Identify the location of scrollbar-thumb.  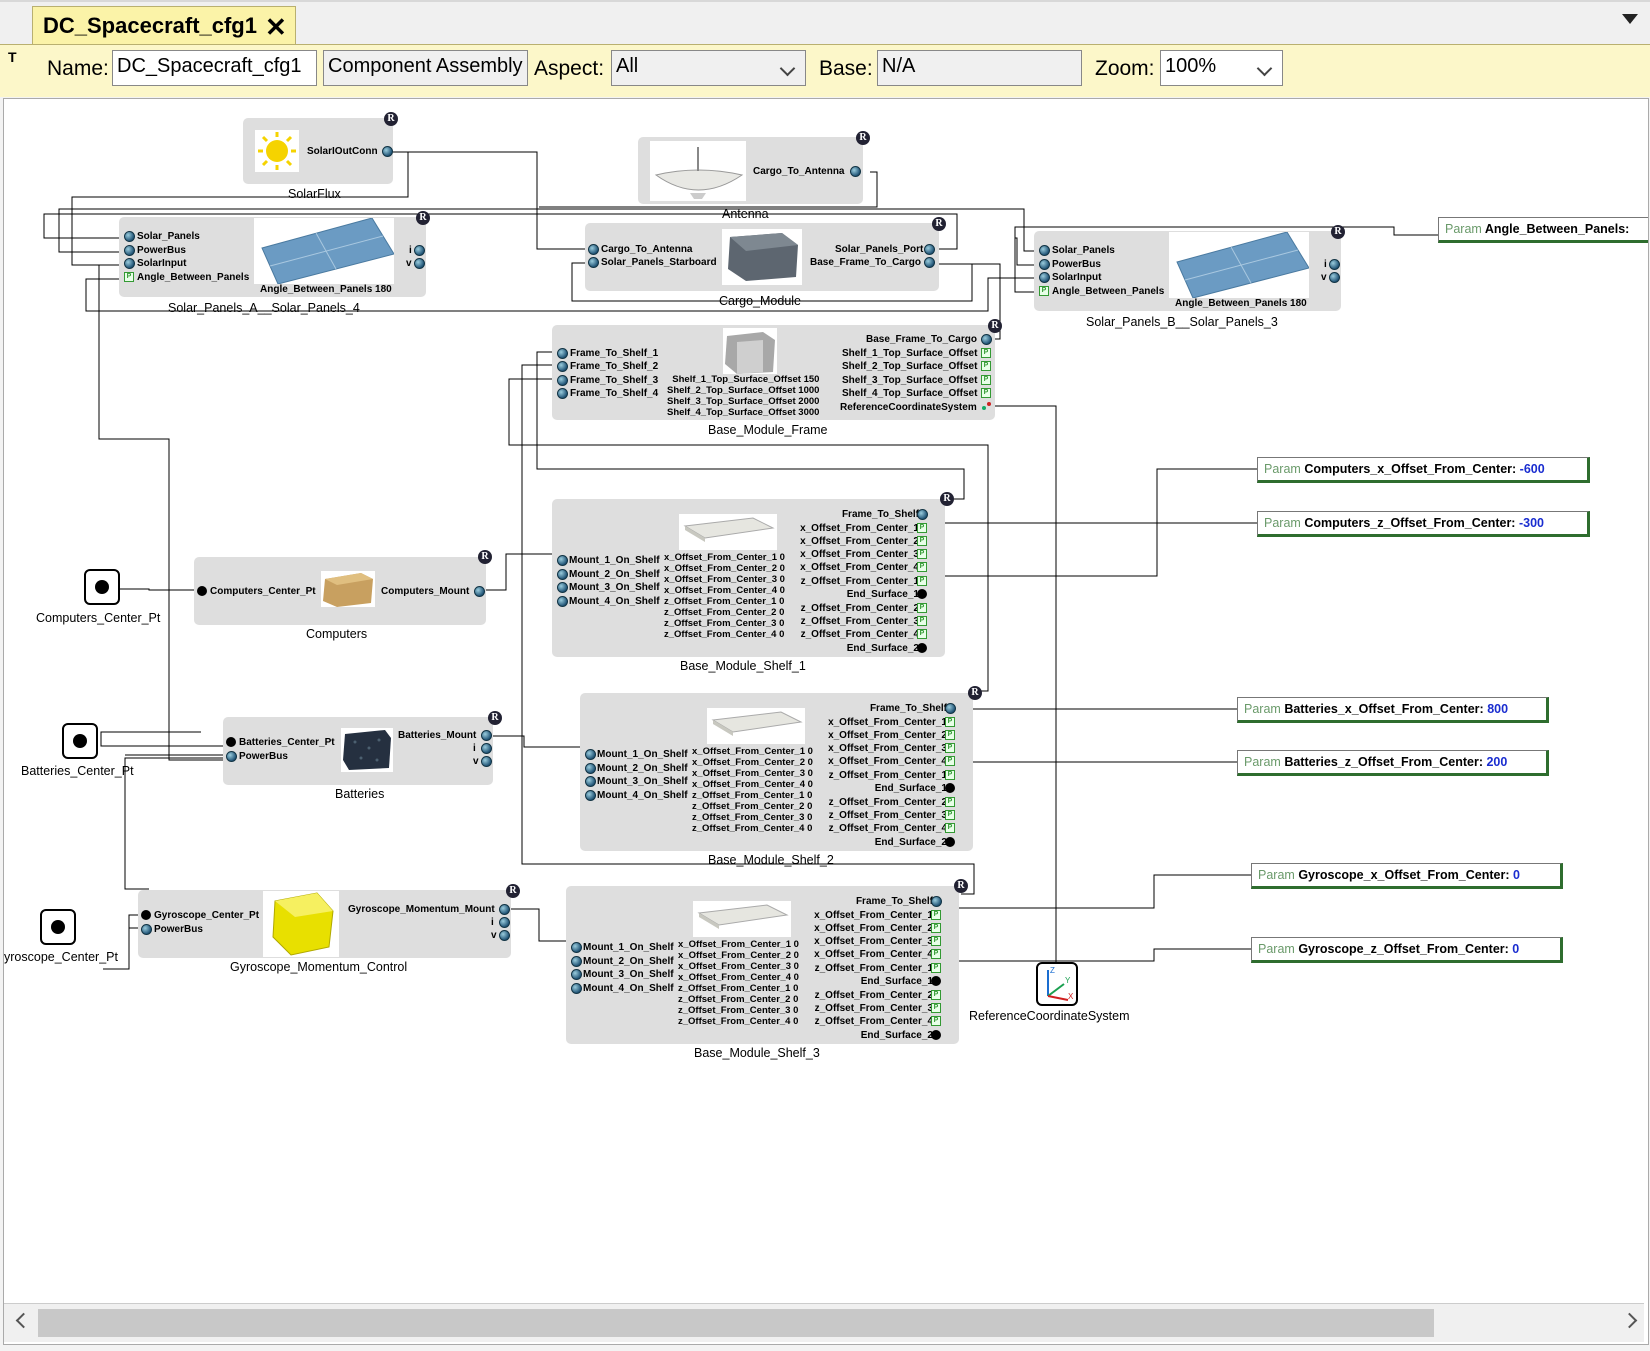
(736, 1323).